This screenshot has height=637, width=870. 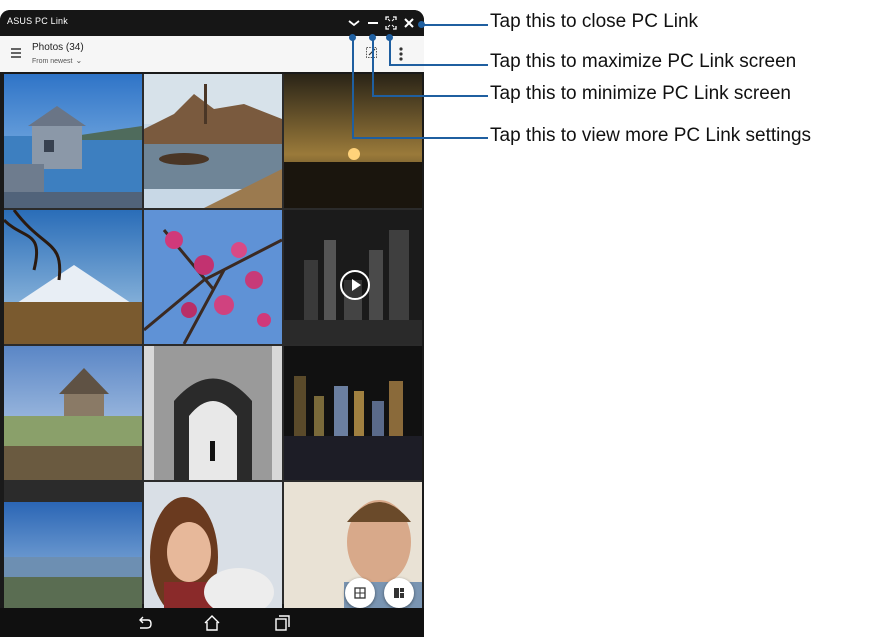 I want to click on play-icon, so click(x=355, y=285).